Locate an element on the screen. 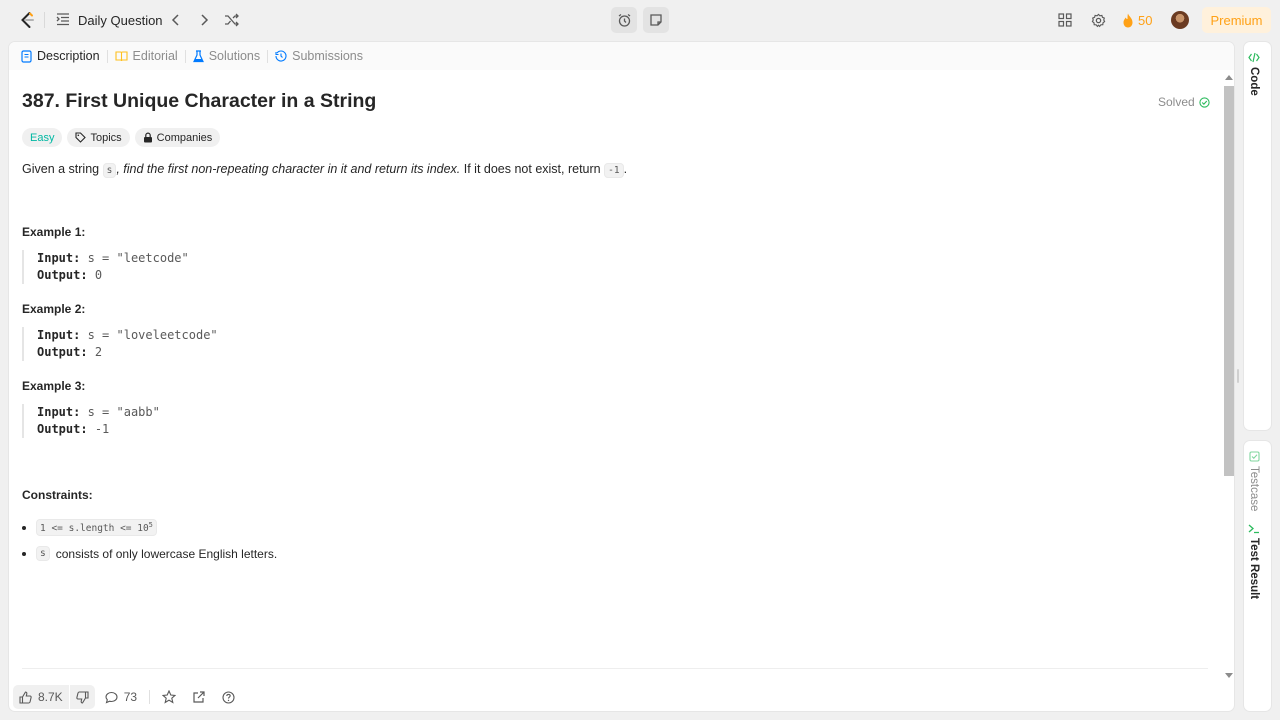 This screenshot has width=1280, height=720. tab-editorial-label: Editorial is located at coordinates (155, 56).